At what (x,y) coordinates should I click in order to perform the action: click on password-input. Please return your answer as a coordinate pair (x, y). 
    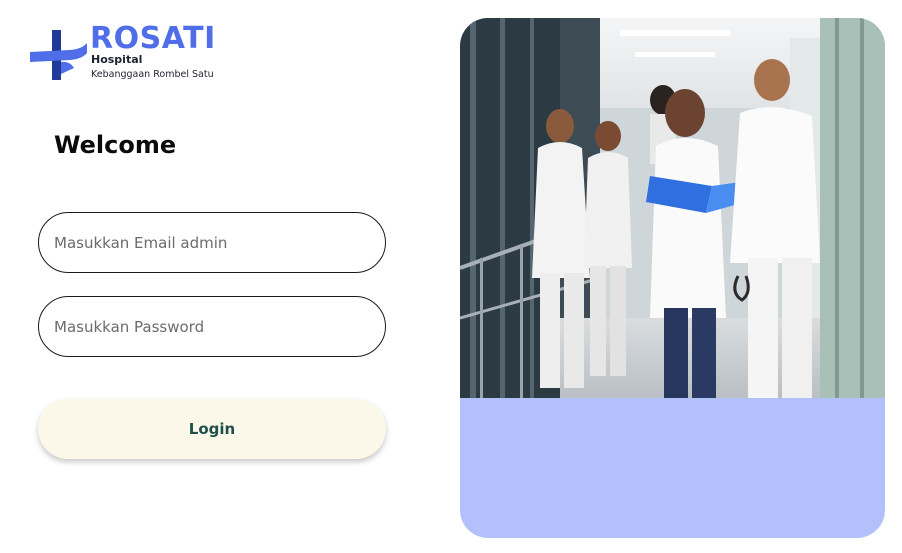
    Looking at the image, I should click on (213, 326).